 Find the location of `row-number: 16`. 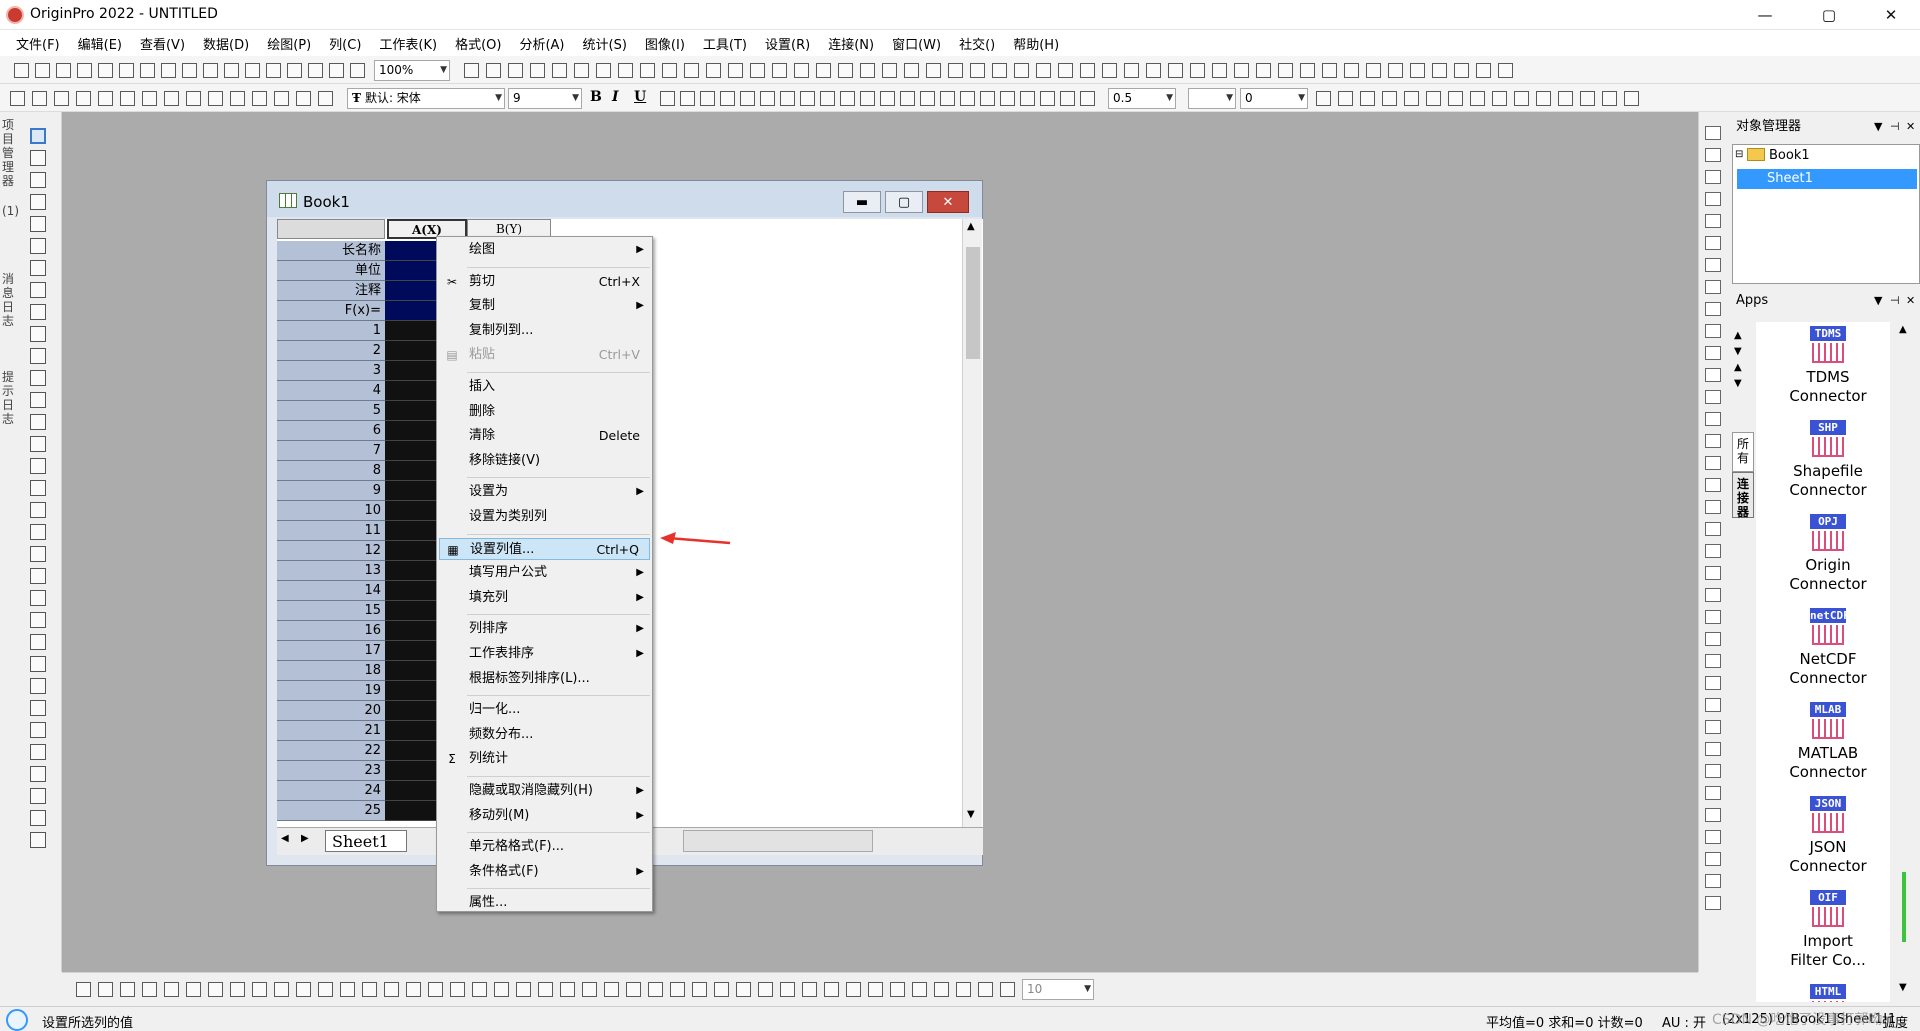

row-number: 16 is located at coordinates (331, 631).